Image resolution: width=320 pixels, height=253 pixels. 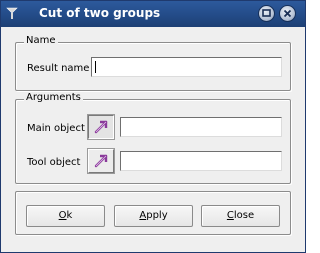 What do you see at coordinates (201, 161) in the screenshot?
I see `tool-object-field` at bounding box center [201, 161].